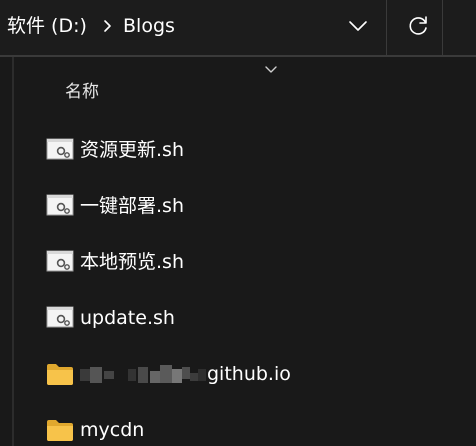  I want to click on folder-name: github.io, so click(249, 374).